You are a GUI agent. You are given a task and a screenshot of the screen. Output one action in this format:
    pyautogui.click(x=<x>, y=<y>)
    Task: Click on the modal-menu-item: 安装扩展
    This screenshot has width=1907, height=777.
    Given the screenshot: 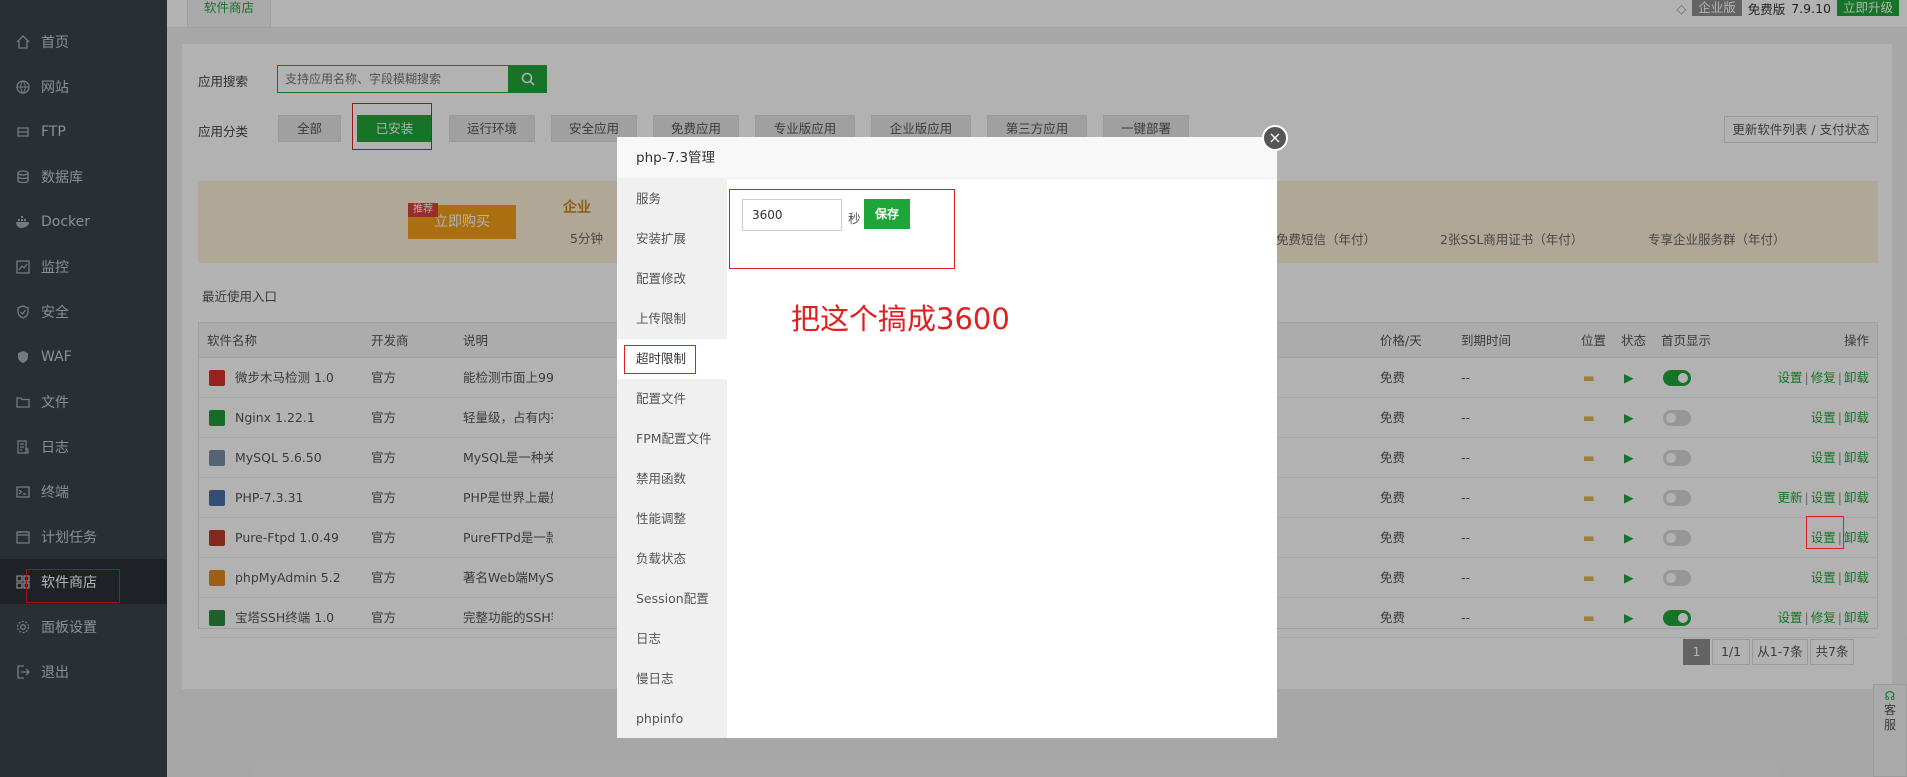 What is the action you would take?
    pyautogui.click(x=672, y=239)
    